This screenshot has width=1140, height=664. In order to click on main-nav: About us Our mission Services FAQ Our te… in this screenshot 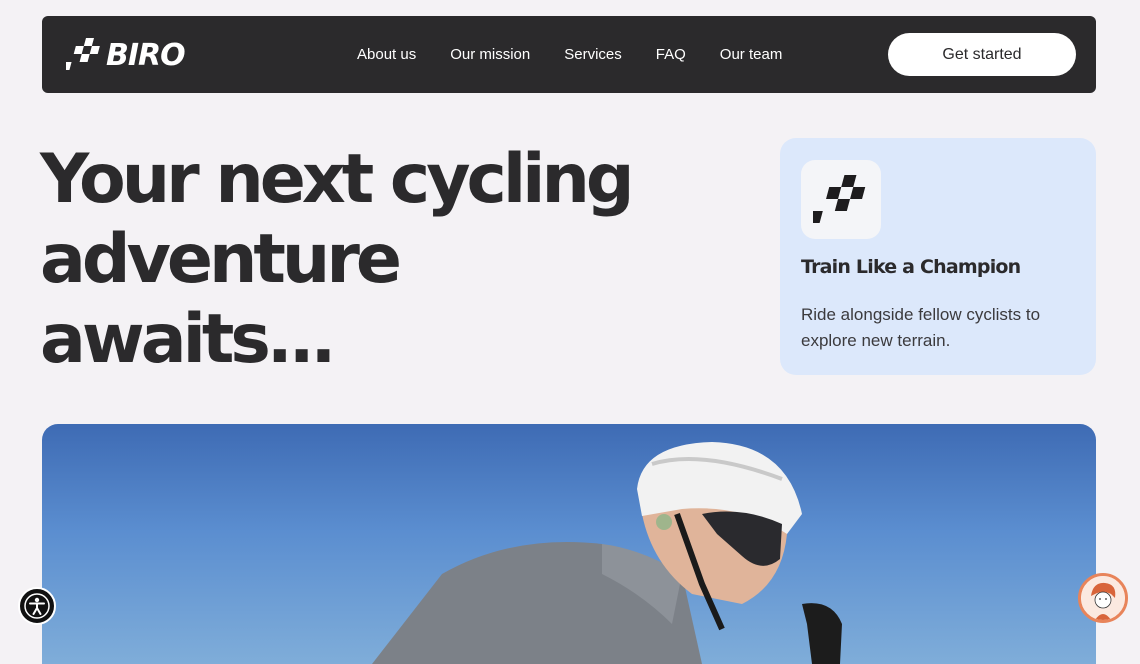, I will do `click(569, 54)`.